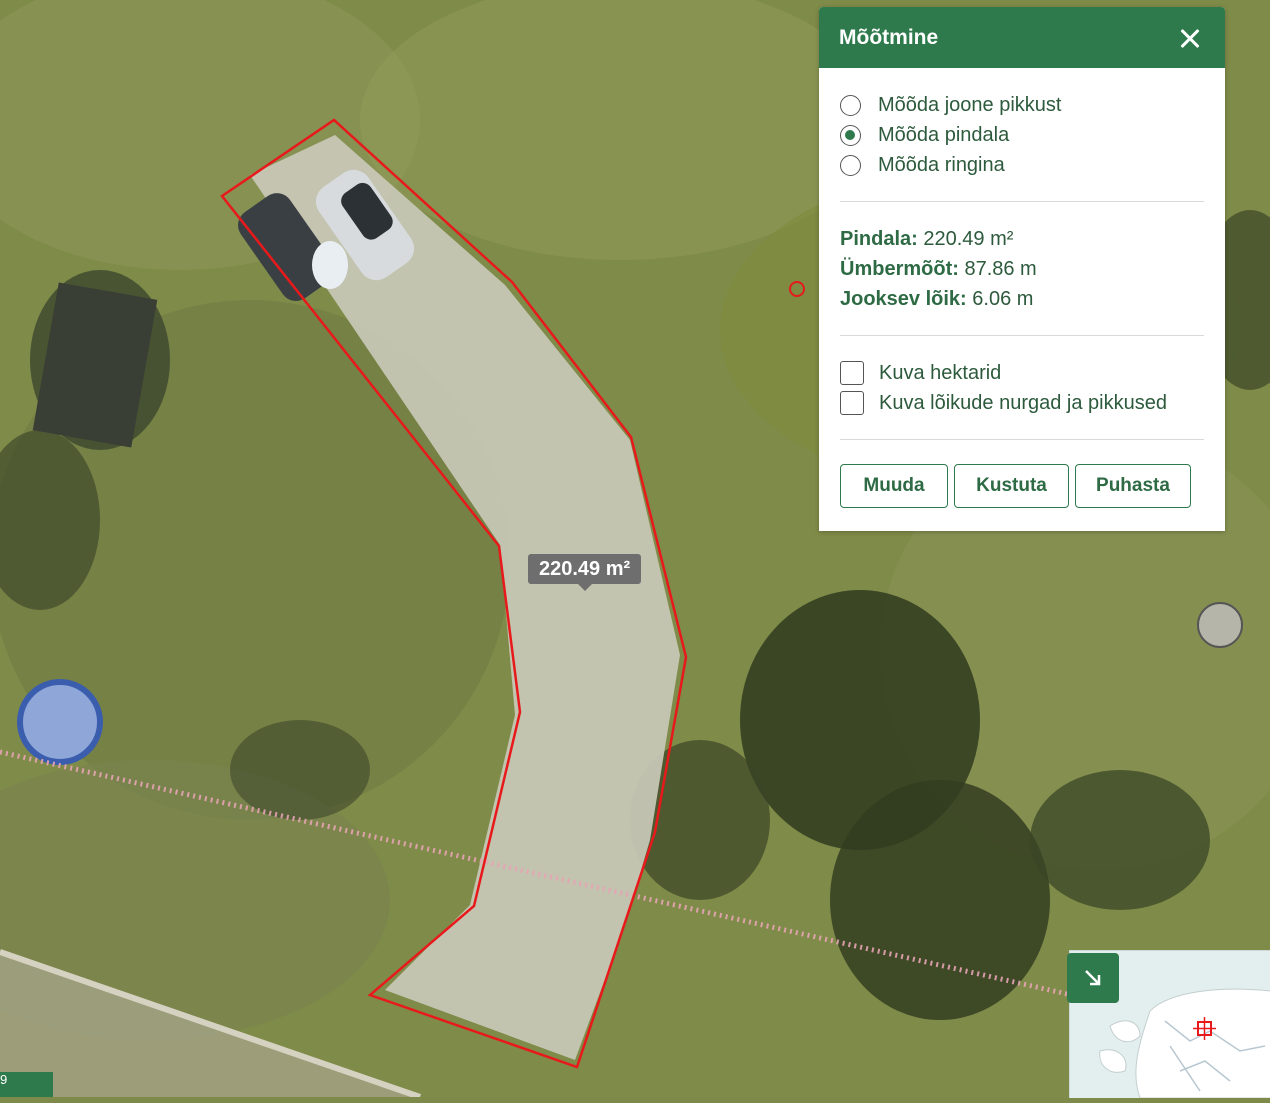  What do you see at coordinates (1190, 38) in the screenshot?
I see `close-icon` at bounding box center [1190, 38].